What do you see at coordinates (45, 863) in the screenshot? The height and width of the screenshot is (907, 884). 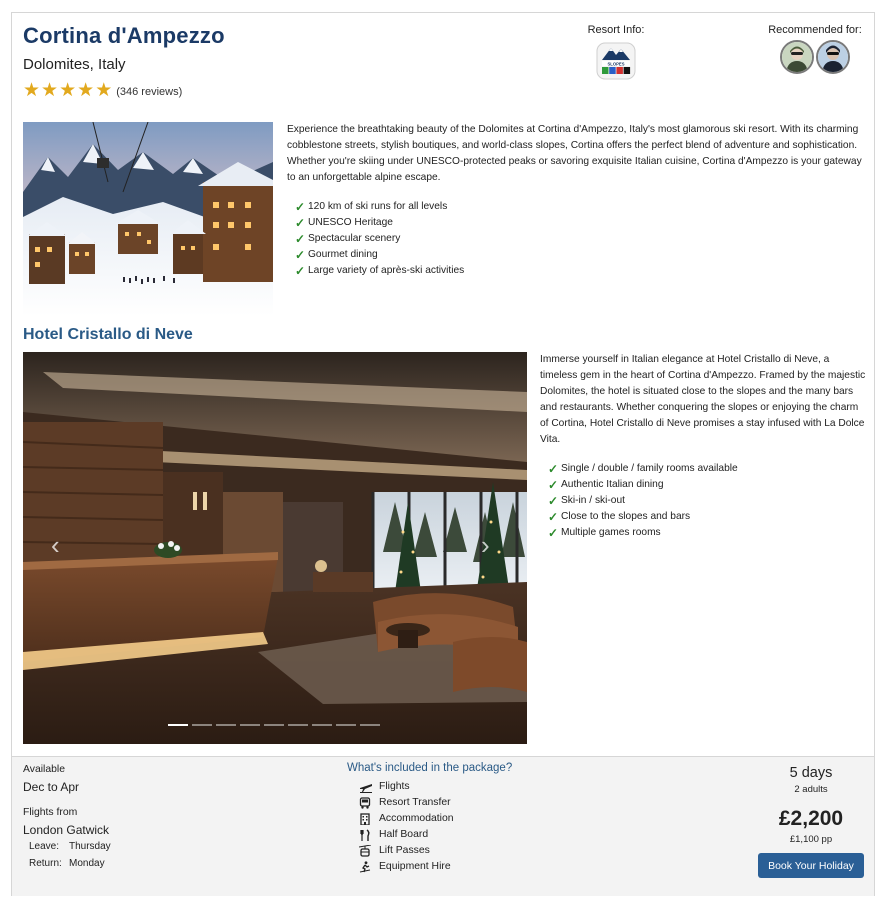 I see `return-label: Return:` at bounding box center [45, 863].